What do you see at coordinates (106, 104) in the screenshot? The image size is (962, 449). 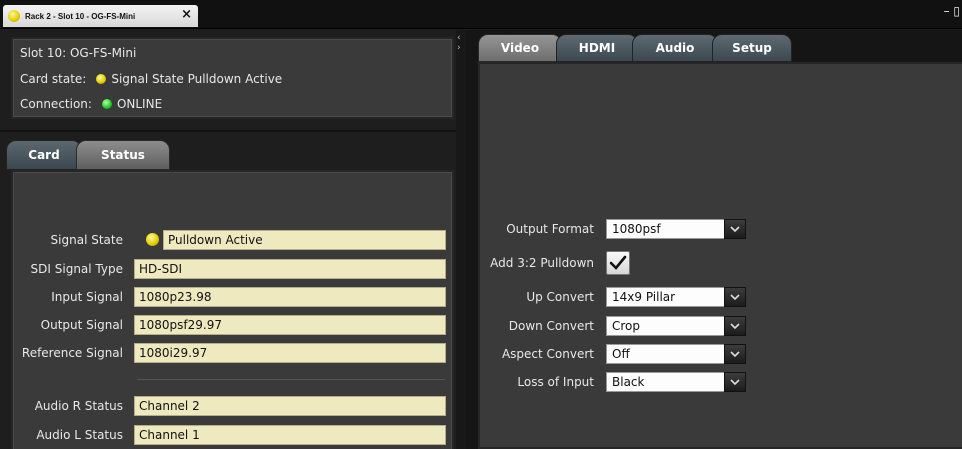 I see `green-led-icon` at bounding box center [106, 104].